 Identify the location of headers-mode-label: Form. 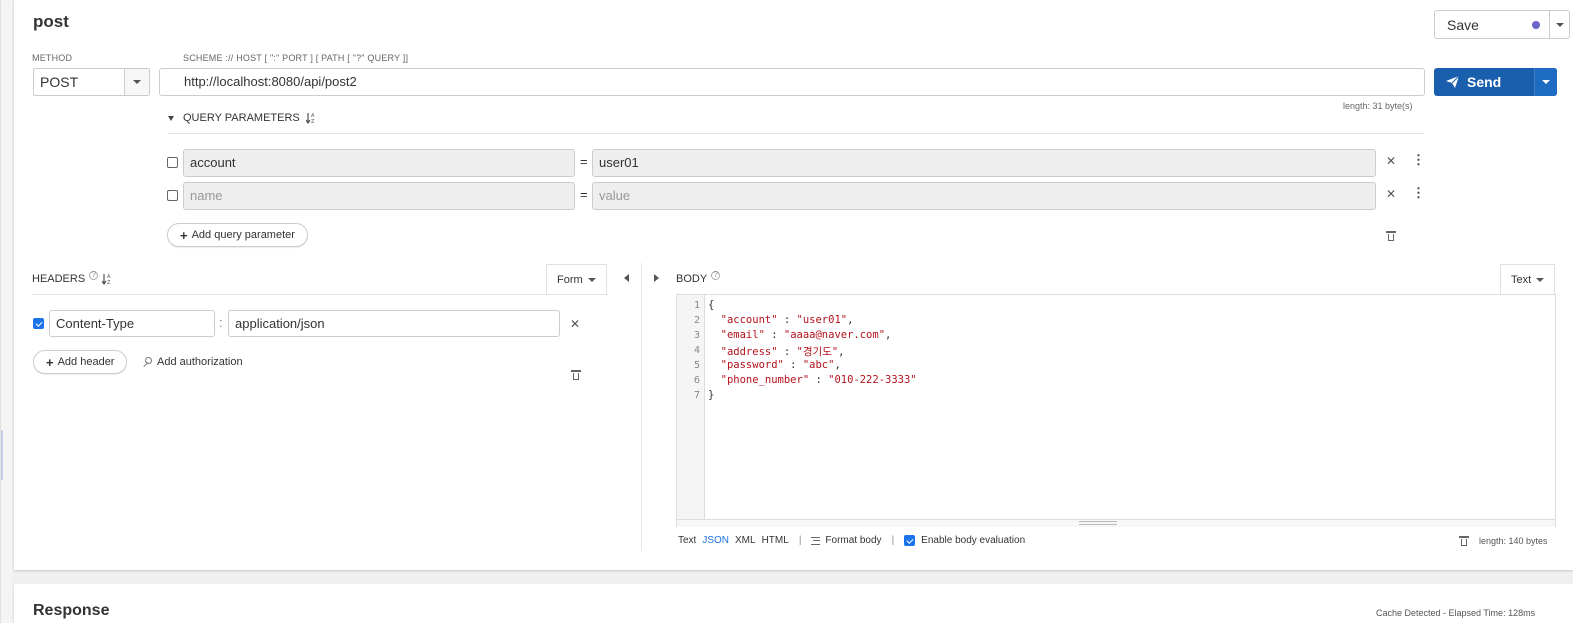
(570, 279).